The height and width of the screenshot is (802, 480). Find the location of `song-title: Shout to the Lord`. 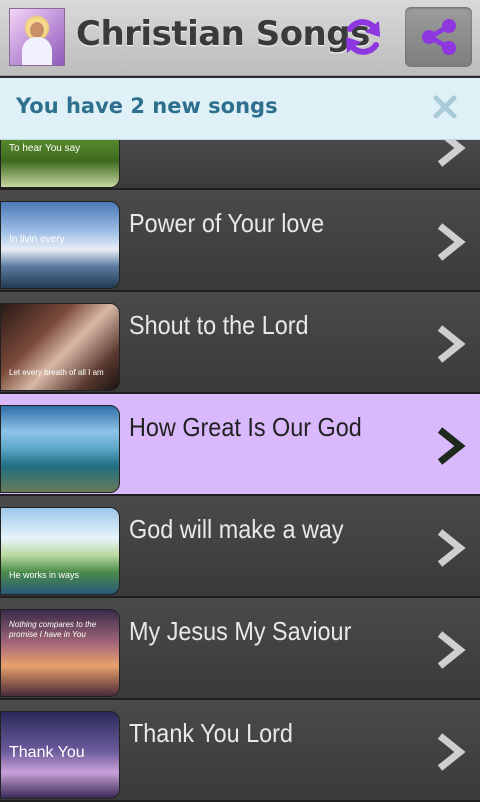

song-title: Shout to the Lord is located at coordinates (219, 325).